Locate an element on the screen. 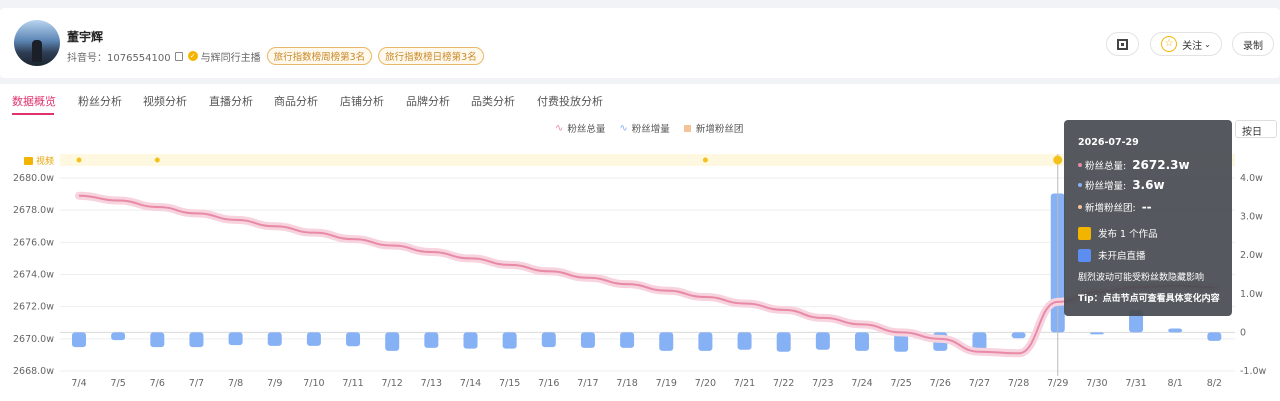 The image size is (1280, 401). x-tick-label: 7/12 is located at coordinates (392, 383).